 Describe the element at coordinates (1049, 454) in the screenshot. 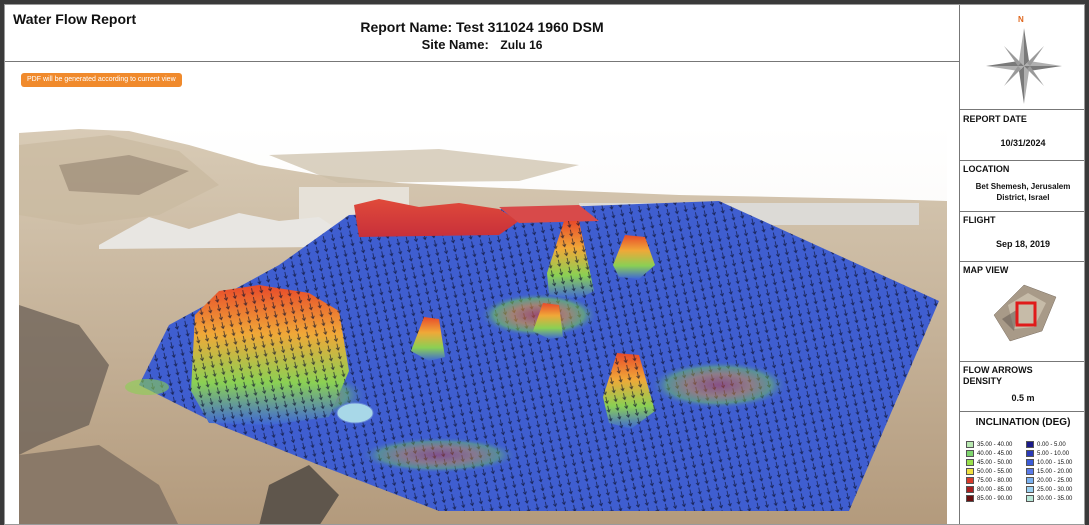

I see `legend-item: 5.00 - 10.00` at that location.